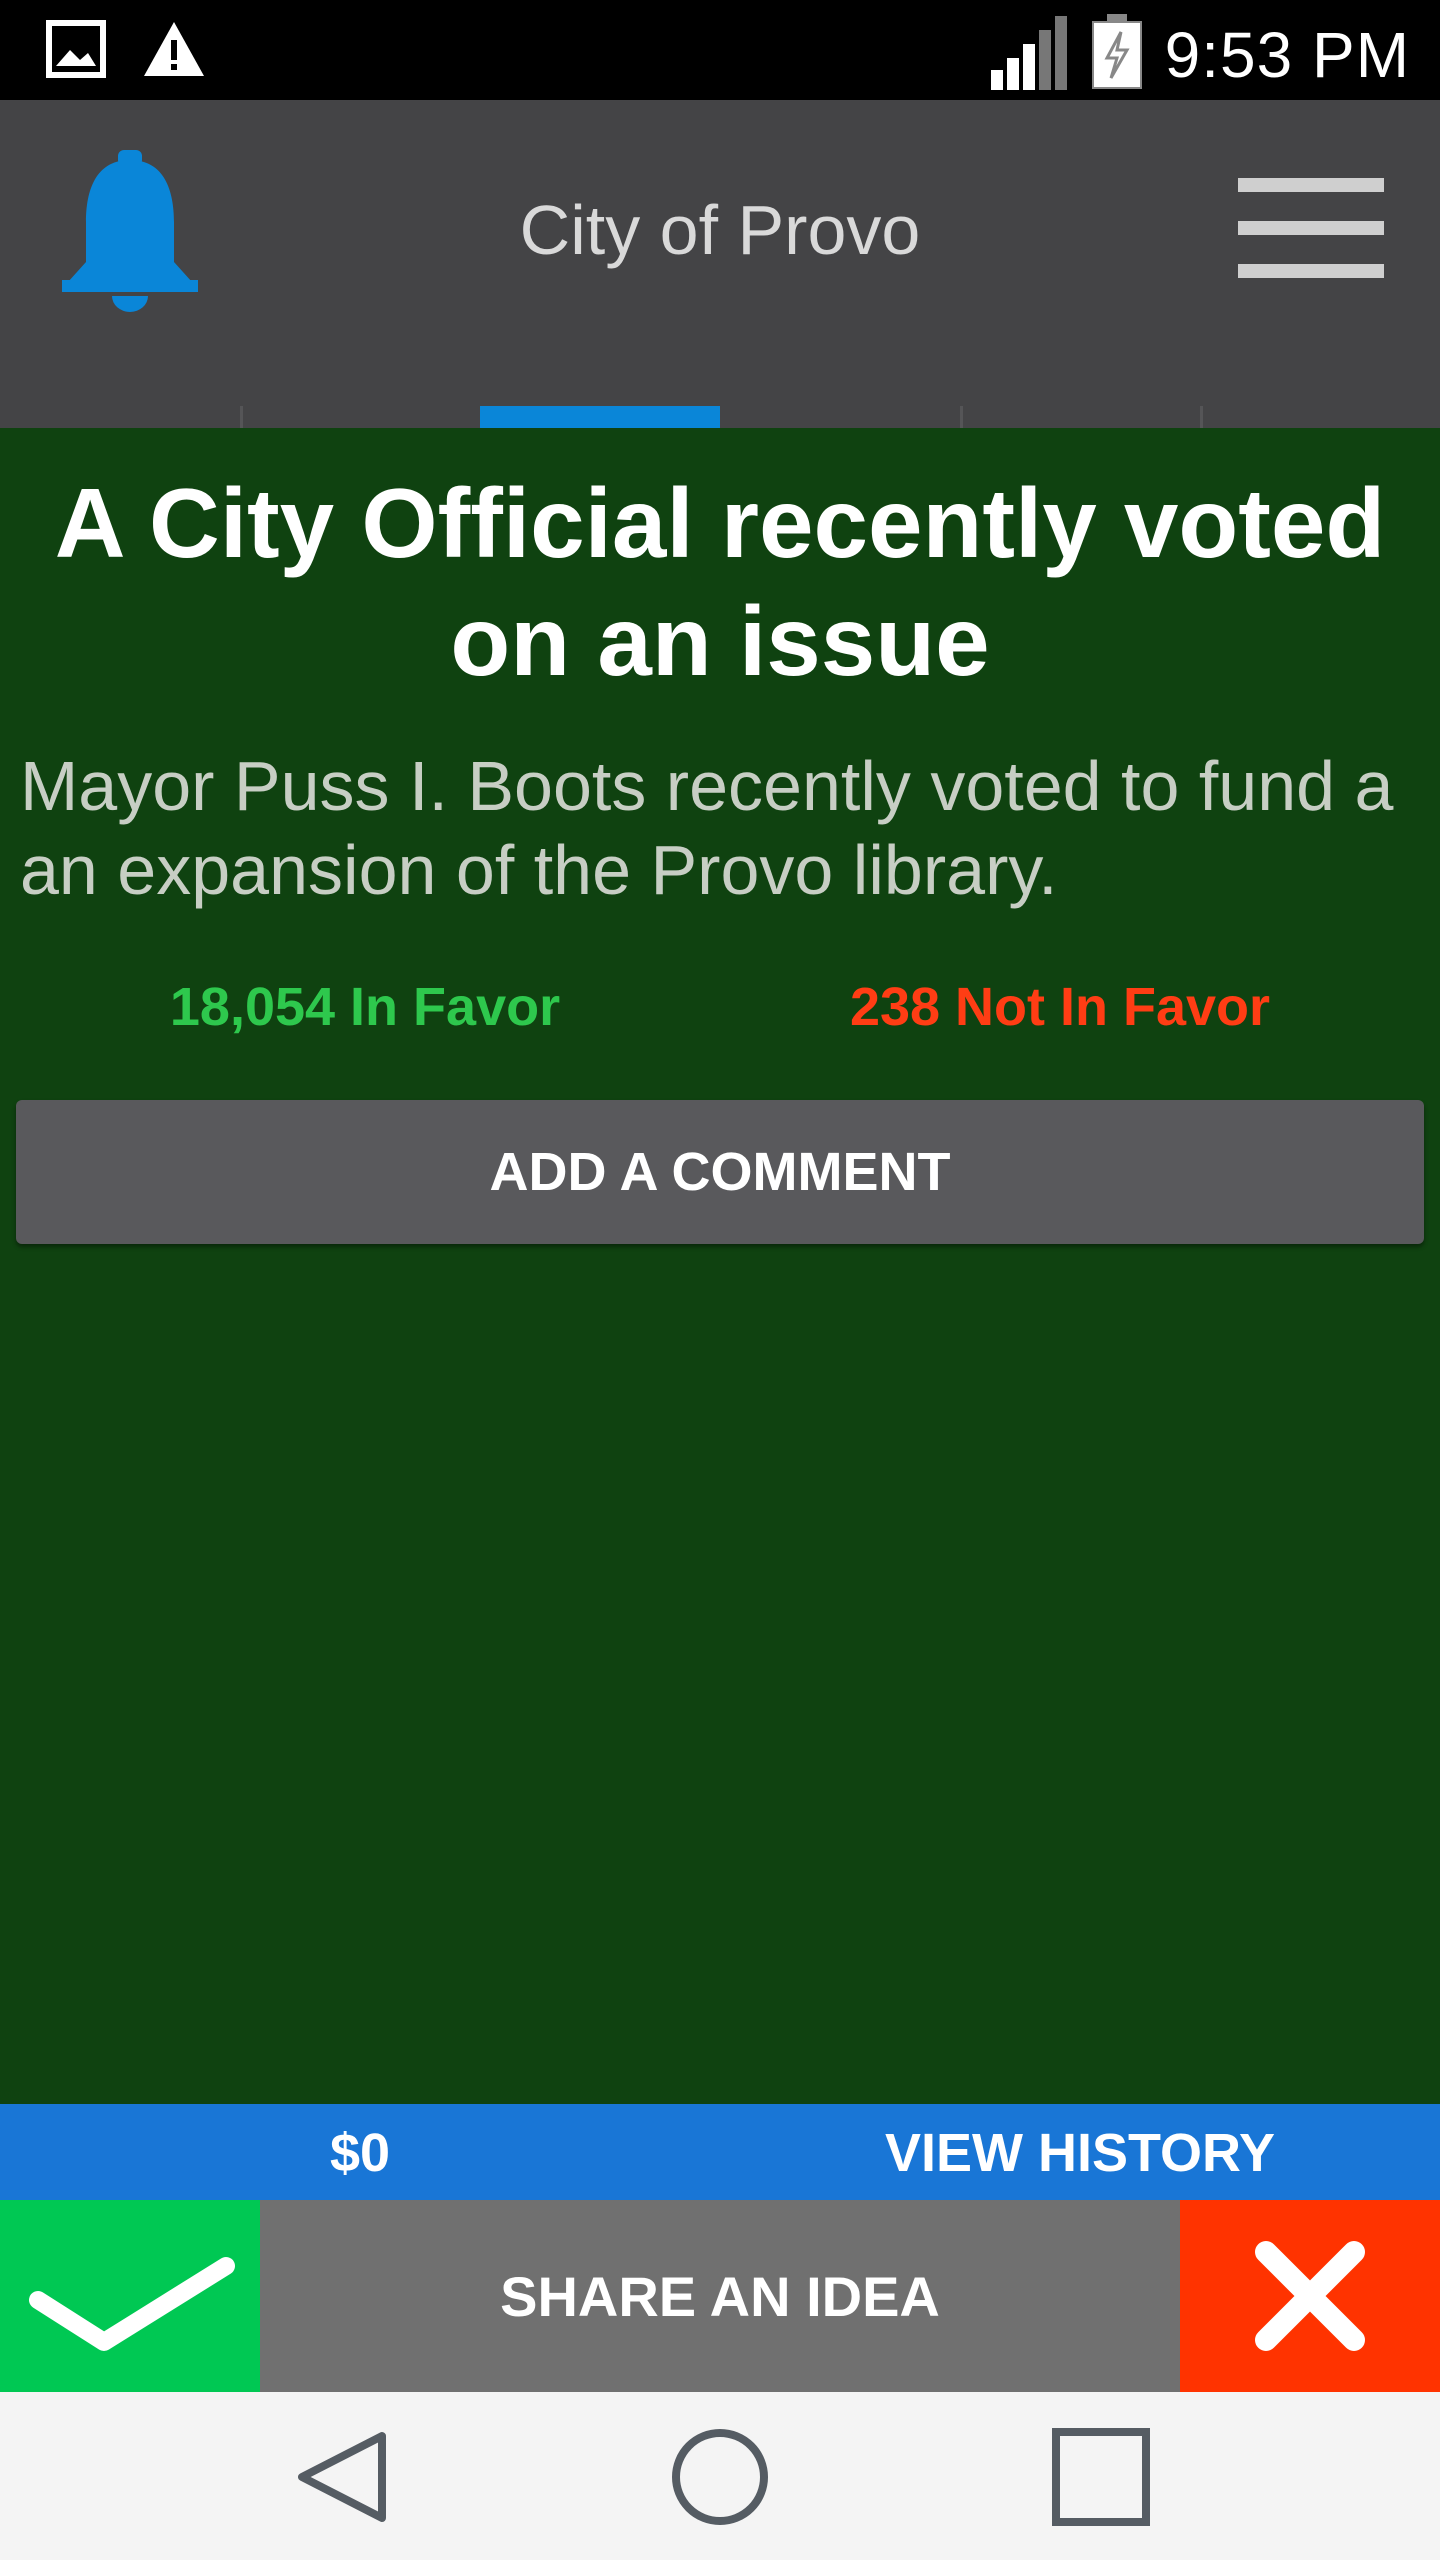  I want to click on balance-bar: $0 VIEW HISTORY, so click(720, 2152).